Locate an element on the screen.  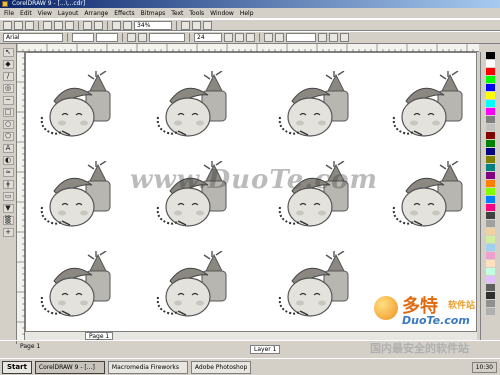
align-left-icon is located at coordinates (228, 37).